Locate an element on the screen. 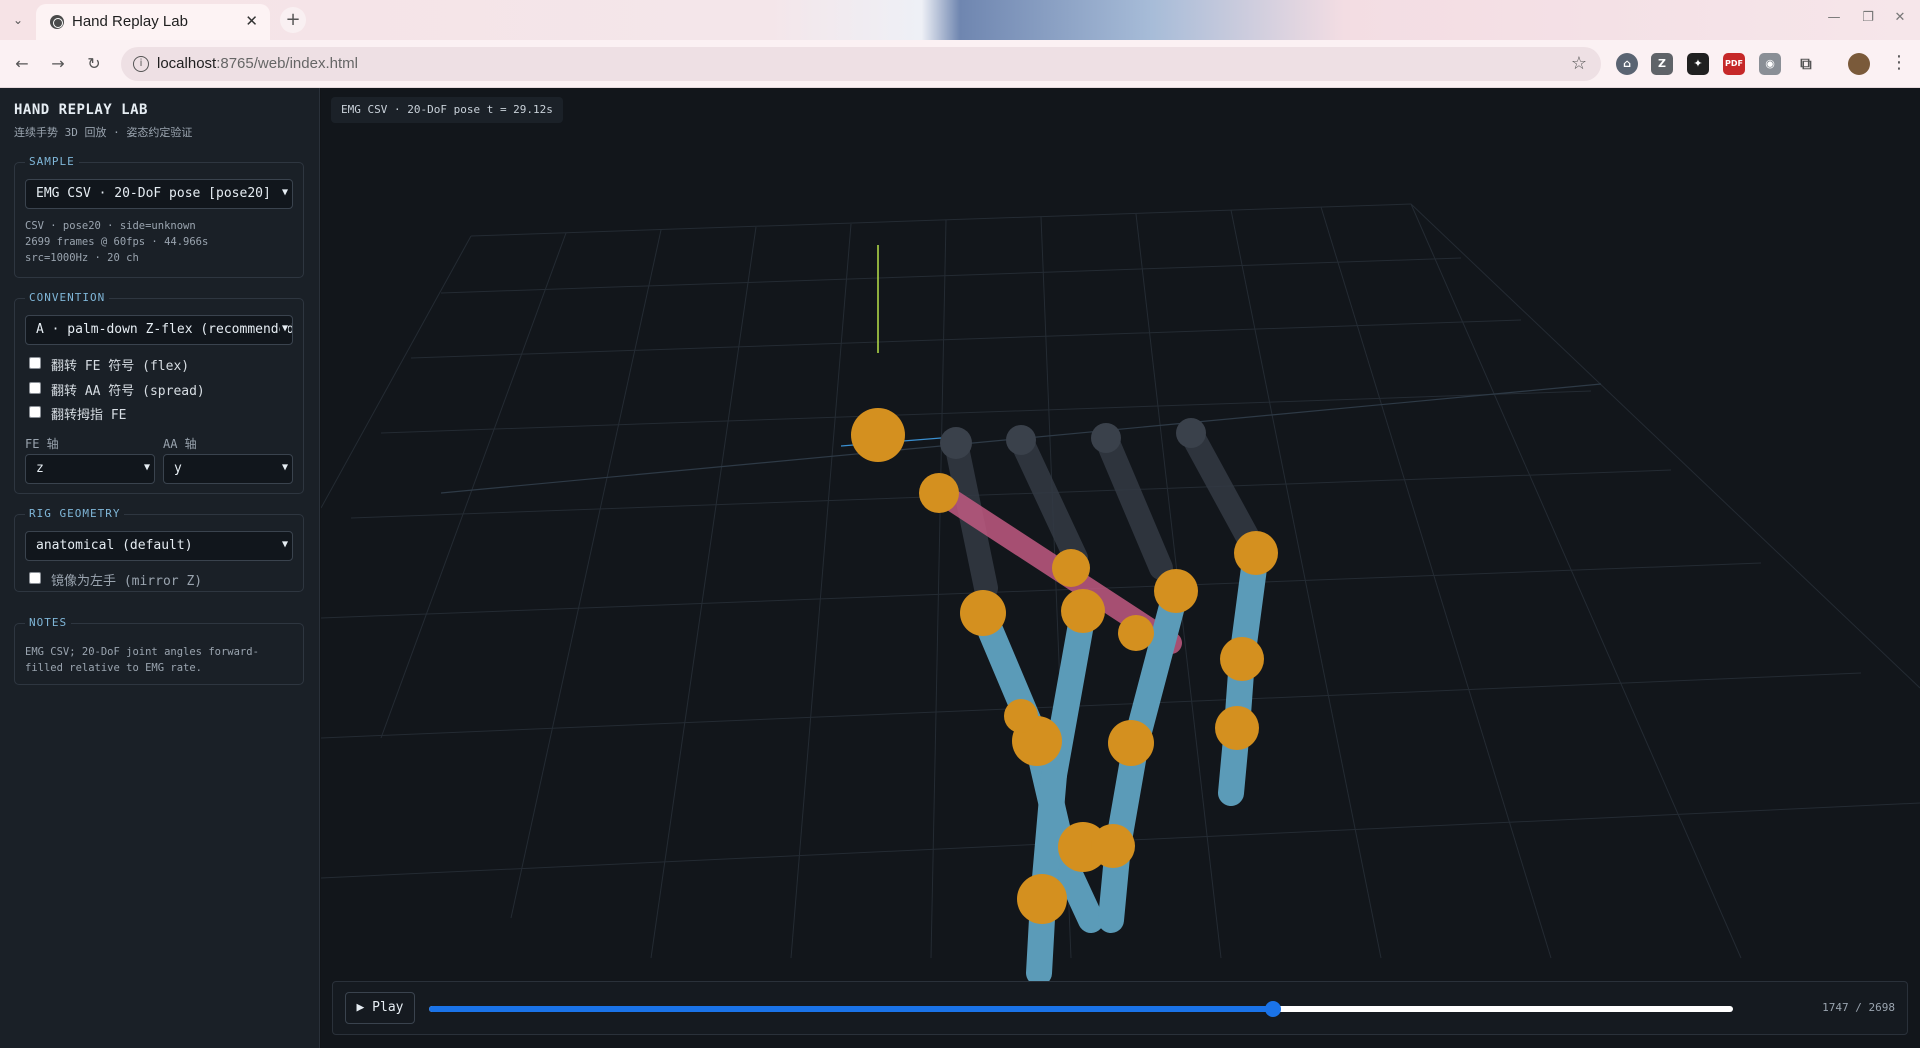 The height and width of the screenshot is (1048, 1920). zotero-extension-icon: Z is located at coordinates (1662, 64).